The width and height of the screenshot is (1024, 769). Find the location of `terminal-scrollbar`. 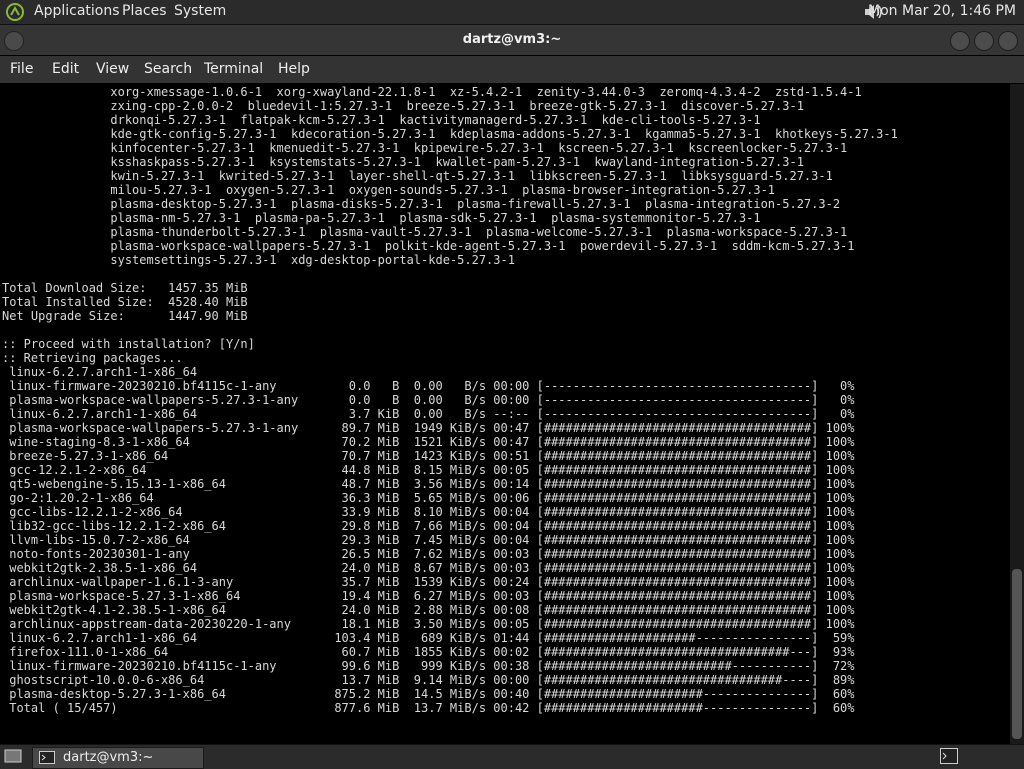

terminal-scrollbar is located at coordinates (1017, 414).